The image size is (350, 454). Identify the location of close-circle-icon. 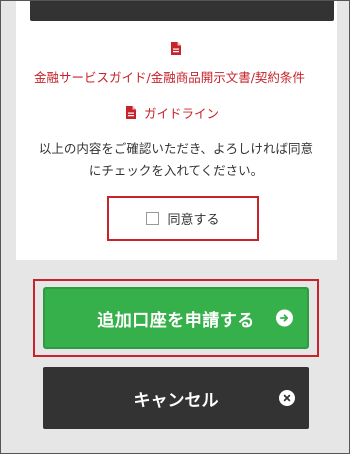
(287, 398).